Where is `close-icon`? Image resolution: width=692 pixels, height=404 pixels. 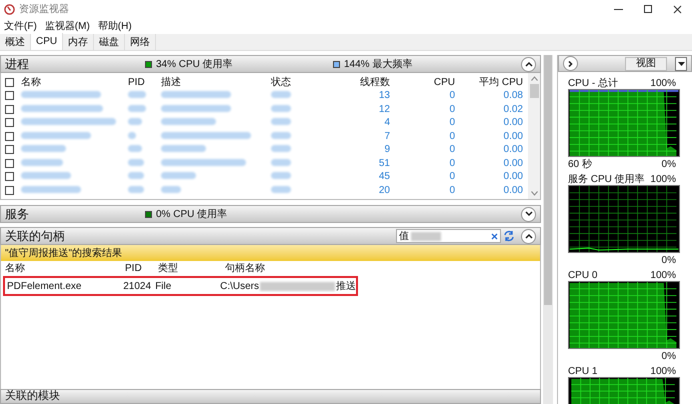 close-icon is located at coordinates (677, 9).